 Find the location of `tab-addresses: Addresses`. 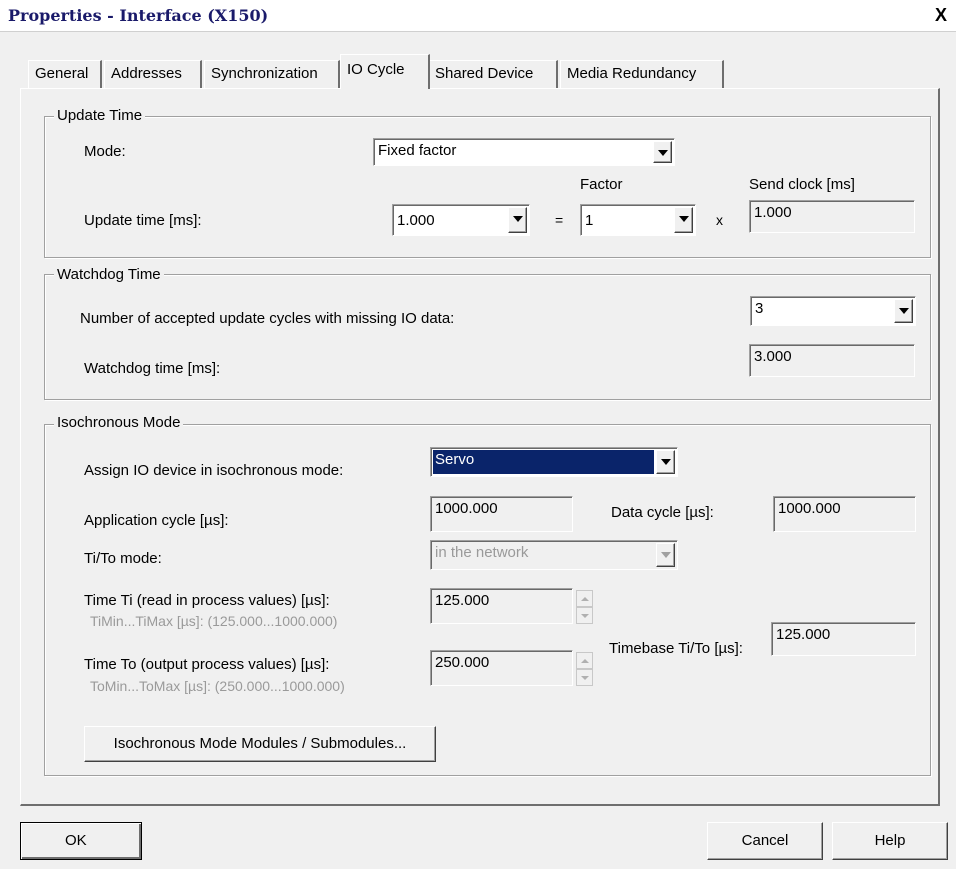

tab-addresses: Addresses is located at coordinates (153, 74).